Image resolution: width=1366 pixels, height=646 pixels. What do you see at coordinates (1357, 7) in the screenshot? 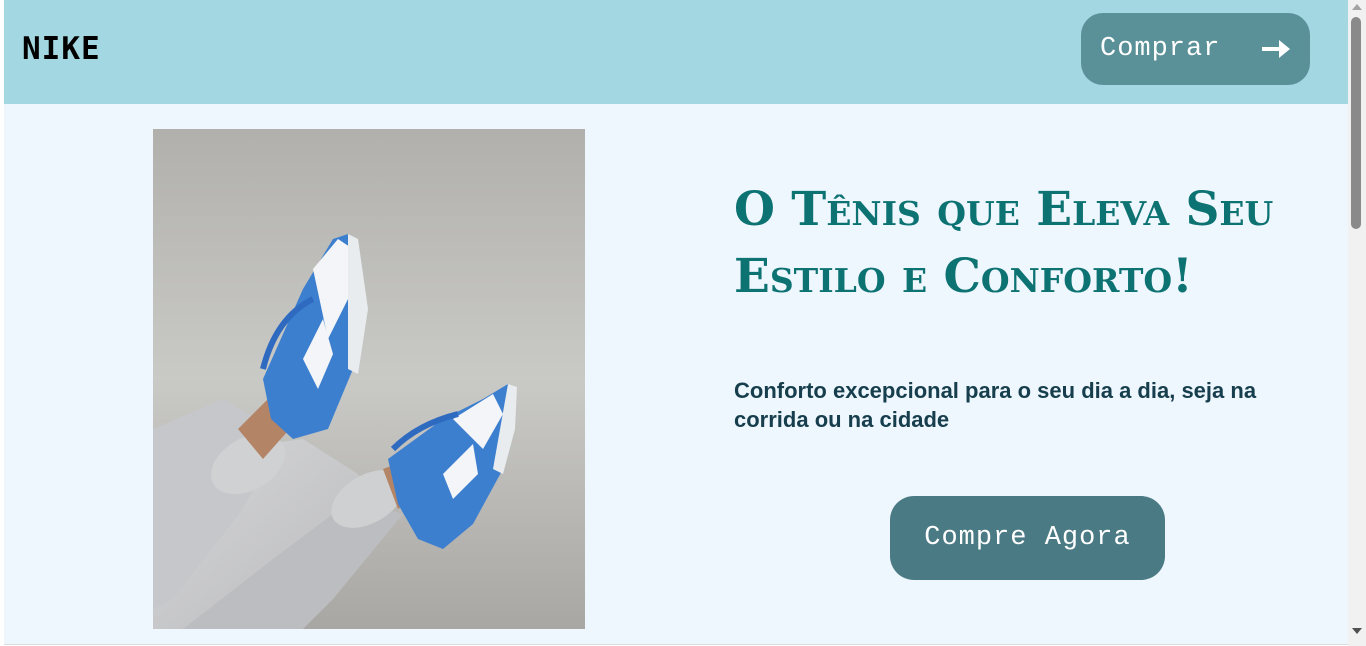
I see `scroll-up-arrow-icon` at bounding box center [1357, 7].